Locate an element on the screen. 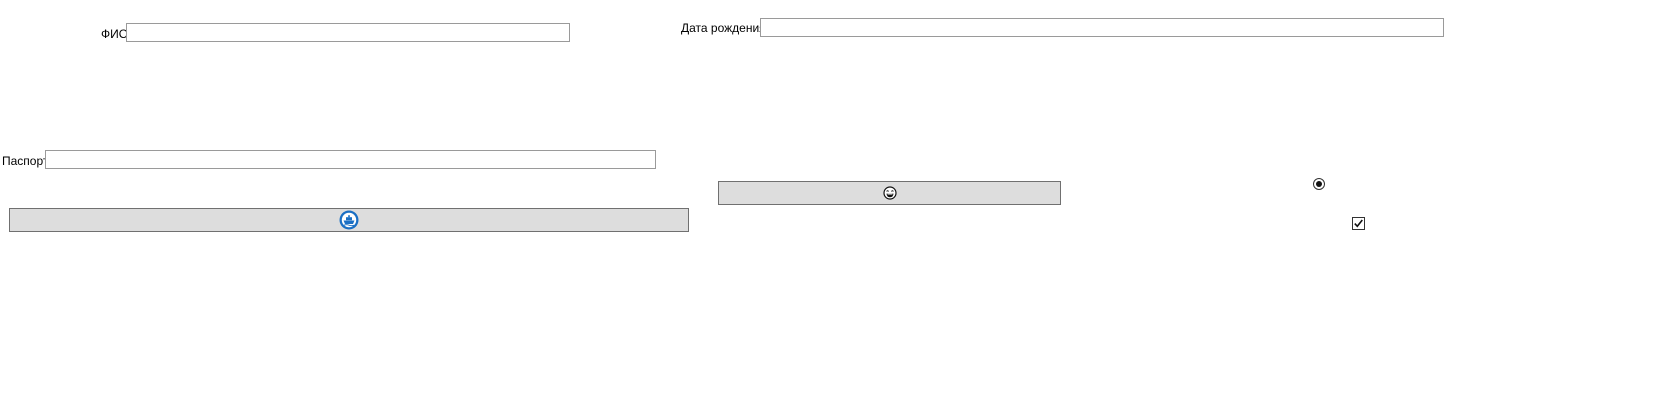 The width and height of the screenshot is (1679, 413). checkmark-icon is located at coordinates (1358, 223).